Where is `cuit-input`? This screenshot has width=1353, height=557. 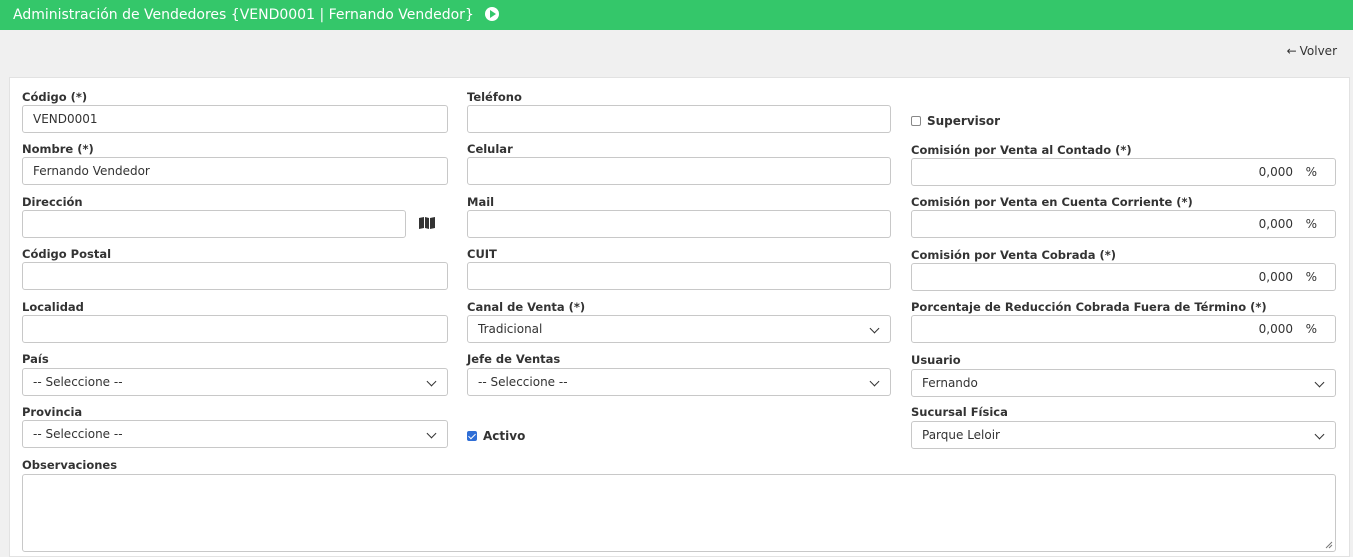 cuit-input is located at coordinates (679, 276).